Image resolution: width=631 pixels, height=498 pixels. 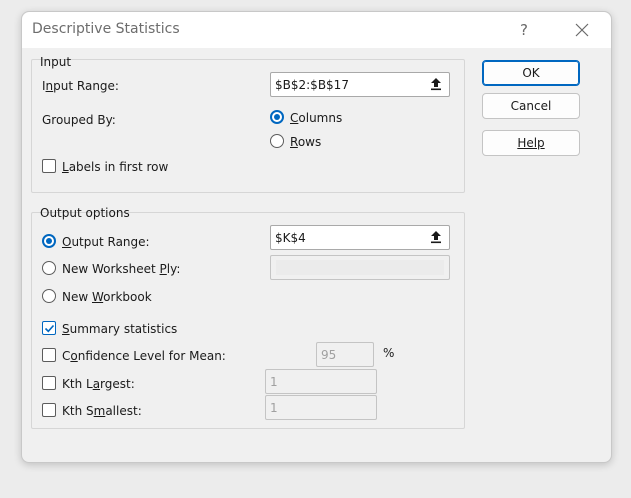 I want to click on new-worksheet-ply-field, so click(x=360, y=267).